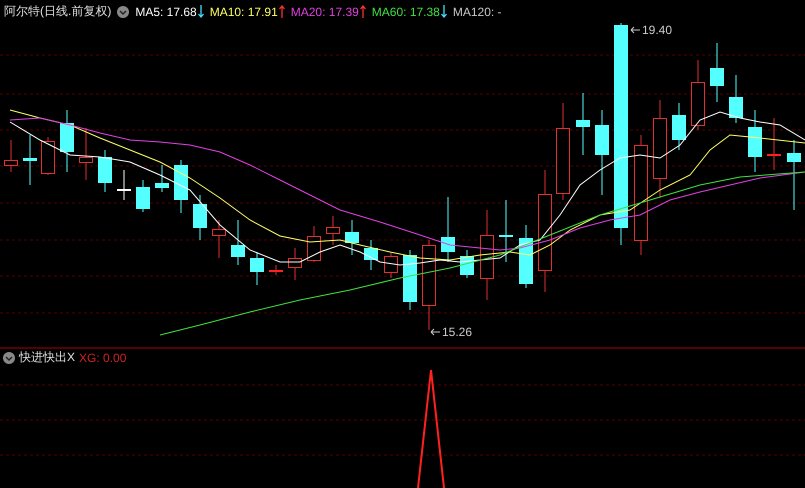 The height and width of the screenshot is (488, 805). I want to click on indicator-value: MA120: -, so click(477, 11).